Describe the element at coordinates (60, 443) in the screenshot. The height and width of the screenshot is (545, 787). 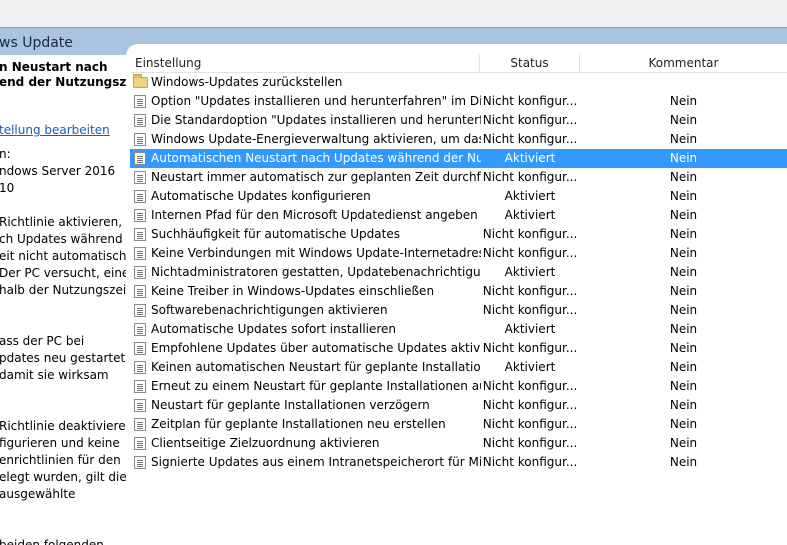
I see `description-line: figurieren und keine` at that location.